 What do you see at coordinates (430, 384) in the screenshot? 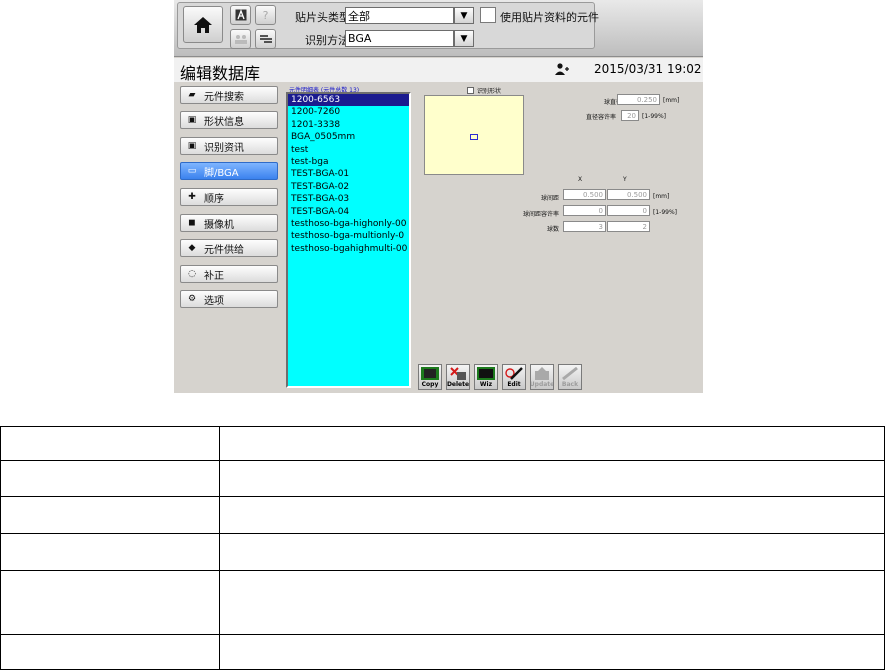
I see `action-label: Copy` at bounding box center [430, 384].